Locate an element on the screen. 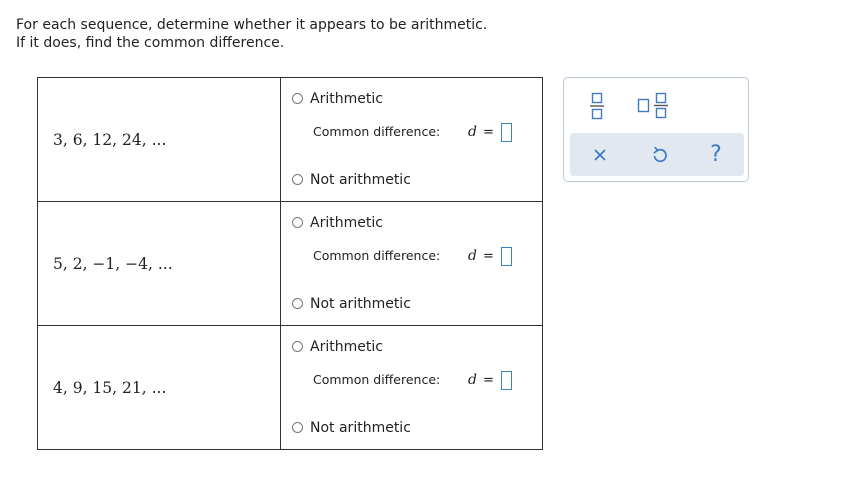  mixed-number-icon is located at coordinates (652, 105).